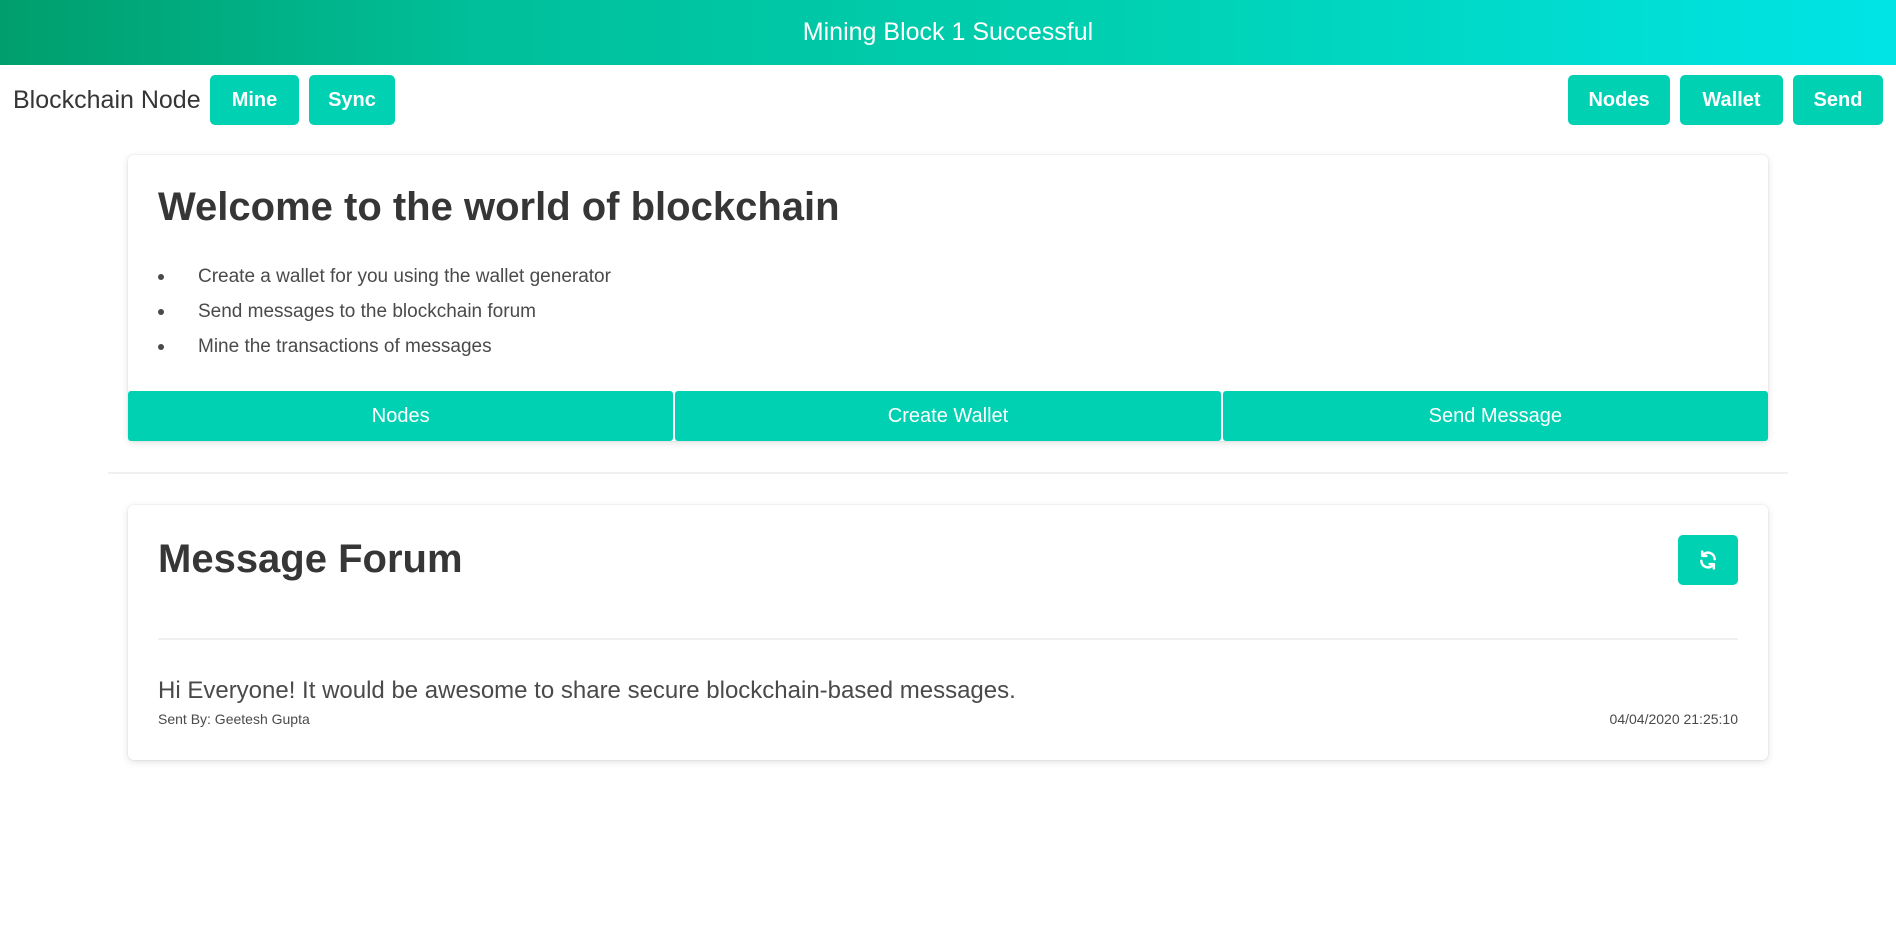  Describe the element at coordinates (254, 100) in the screenshot. I see `mine-button: Mine` at that location.